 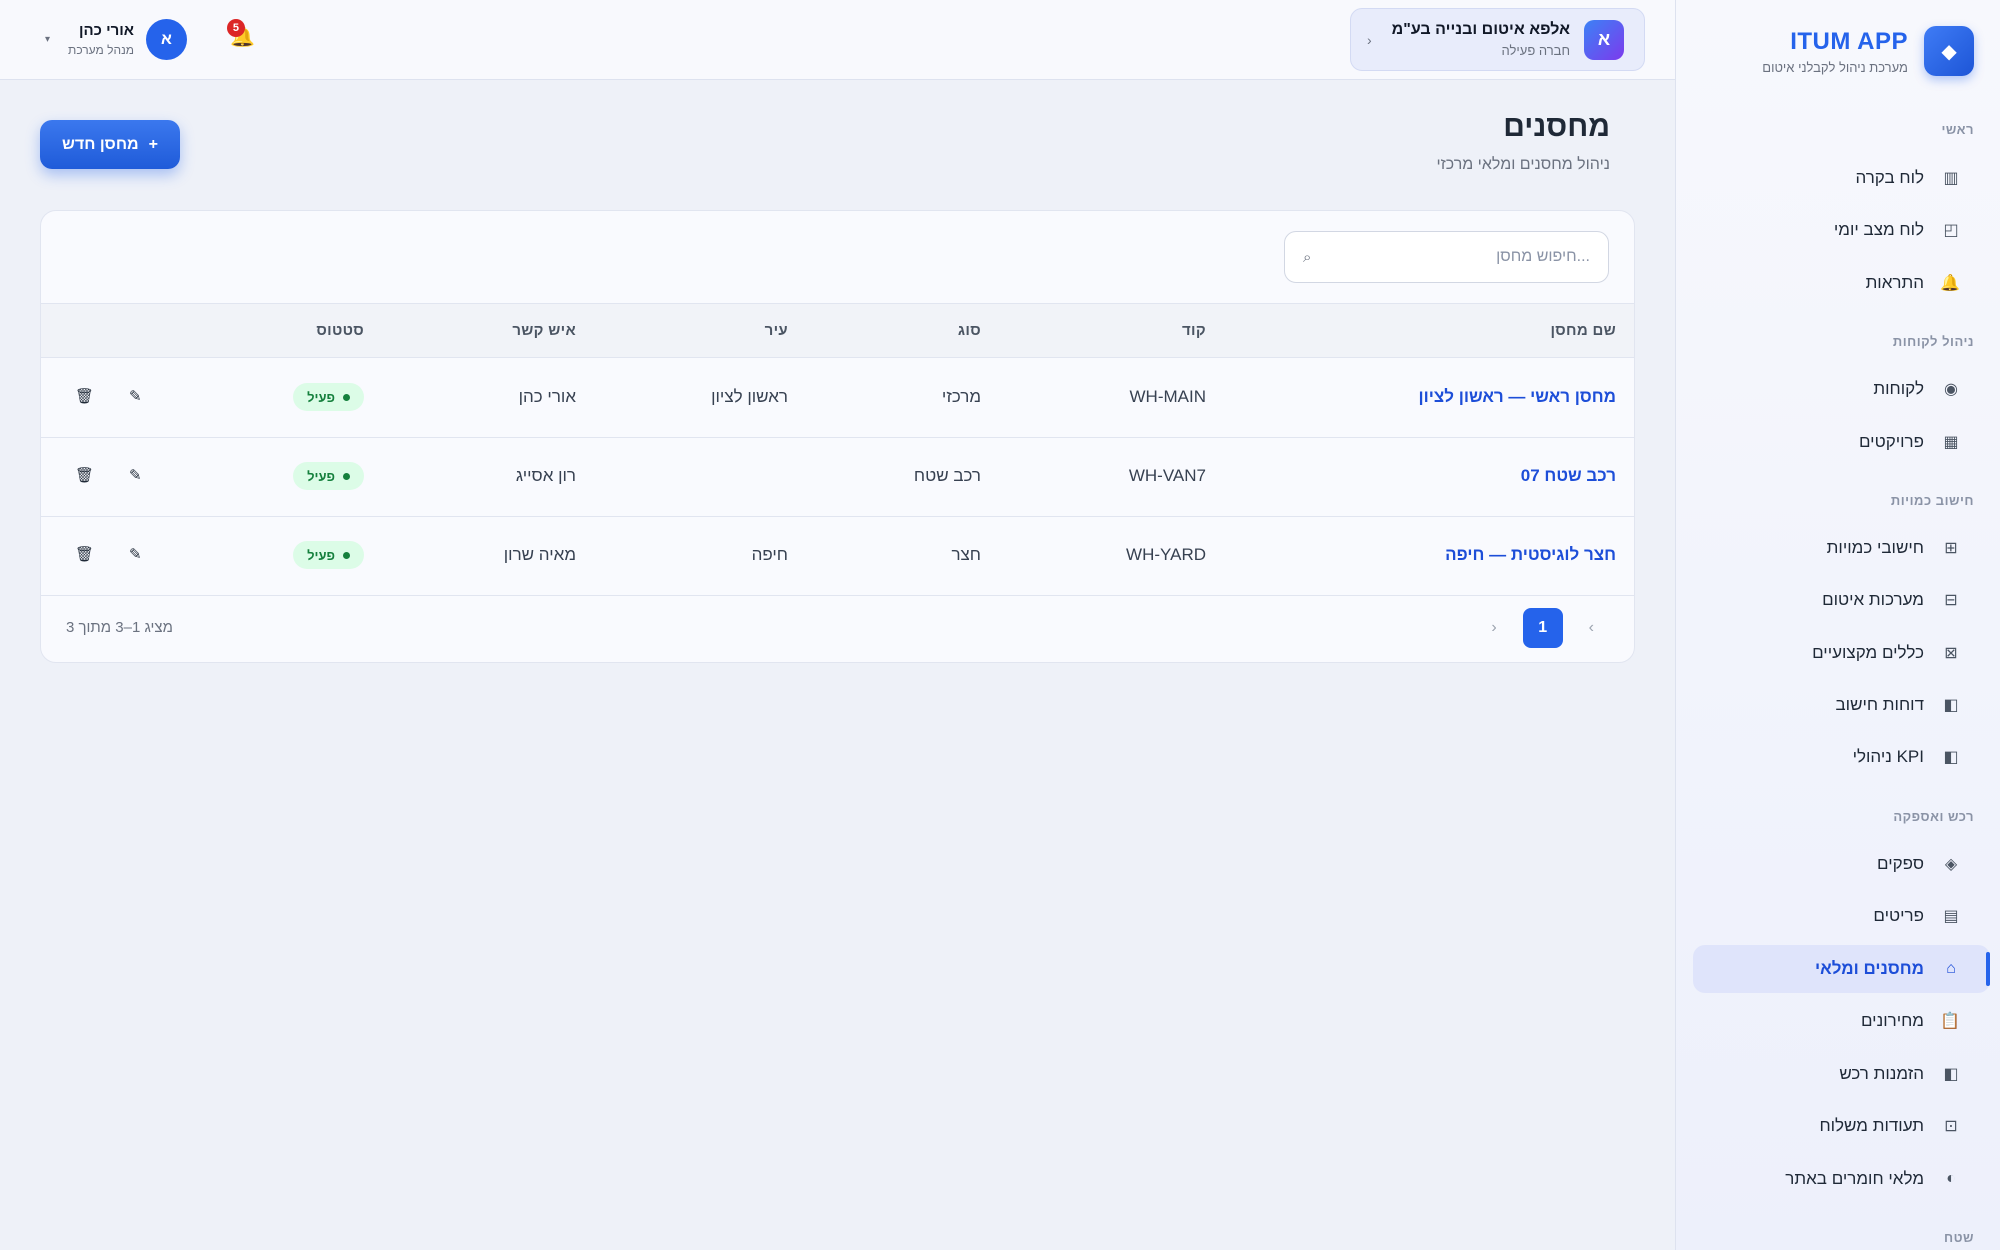 I want to click on sidebar-item-purchase-orders: ◧ הזמנות רכש, so click(x=1841, y=1074).